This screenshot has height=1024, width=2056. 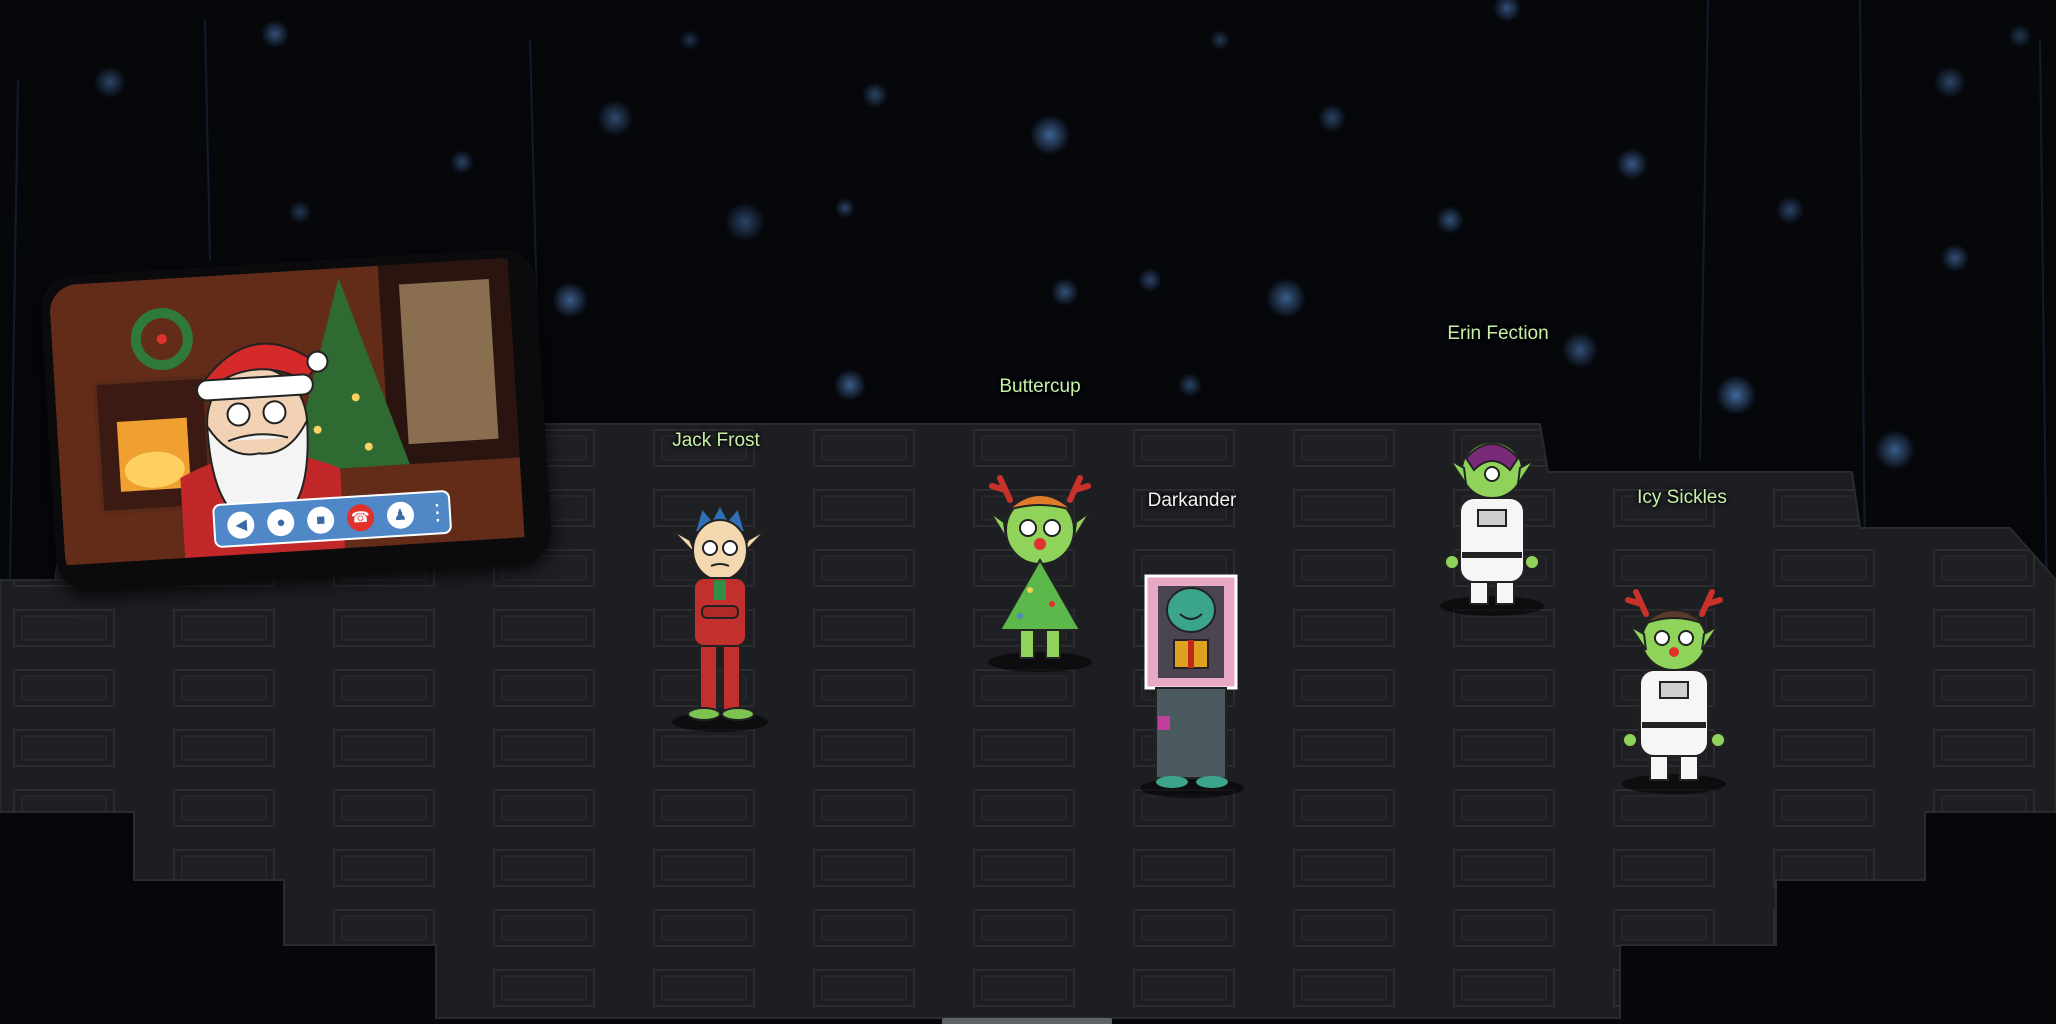 I want to click on avatar-darkander, so click(x=1191, y=681).